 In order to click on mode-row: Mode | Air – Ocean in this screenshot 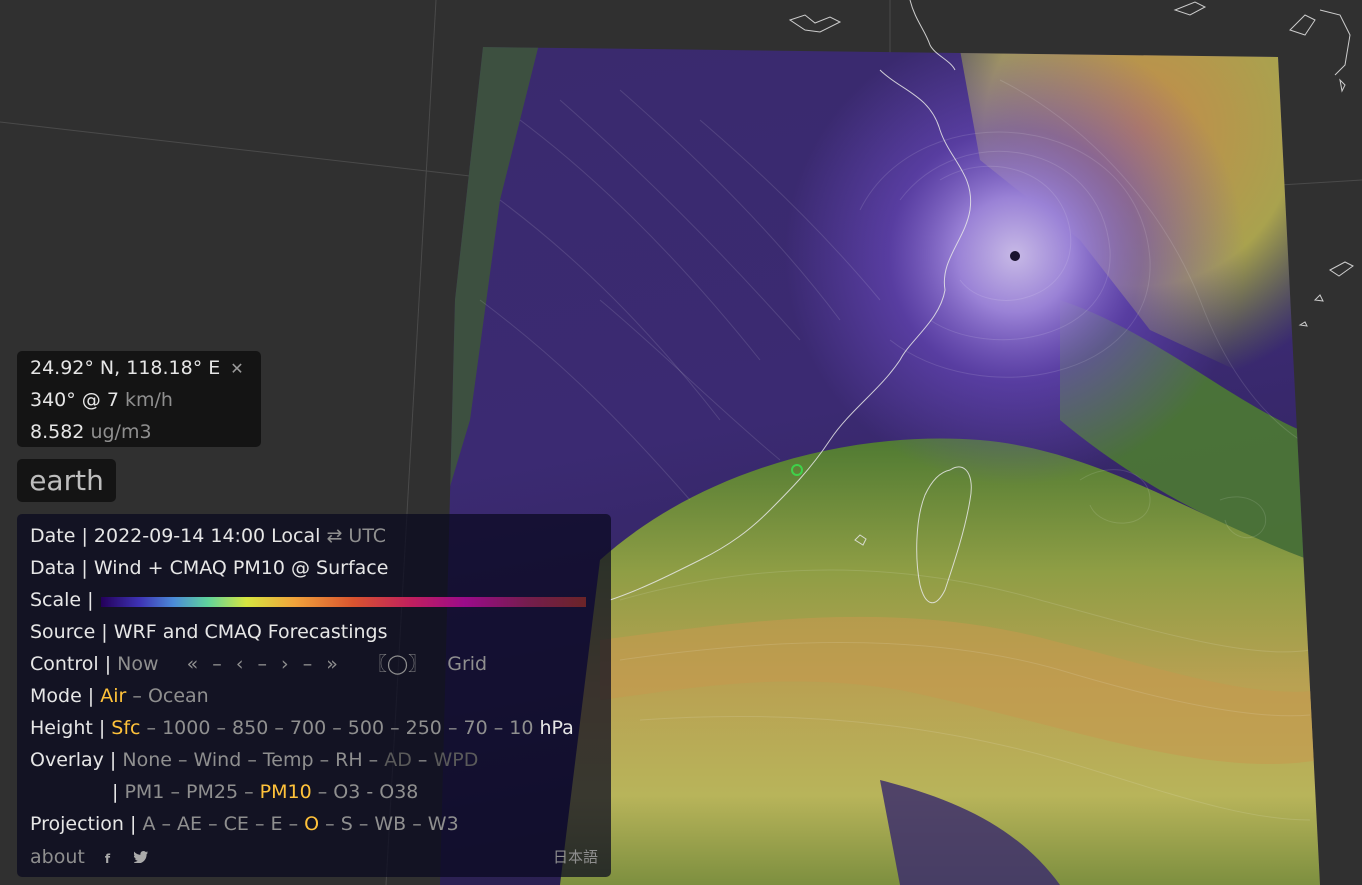, I will do `click(119, 696)`.